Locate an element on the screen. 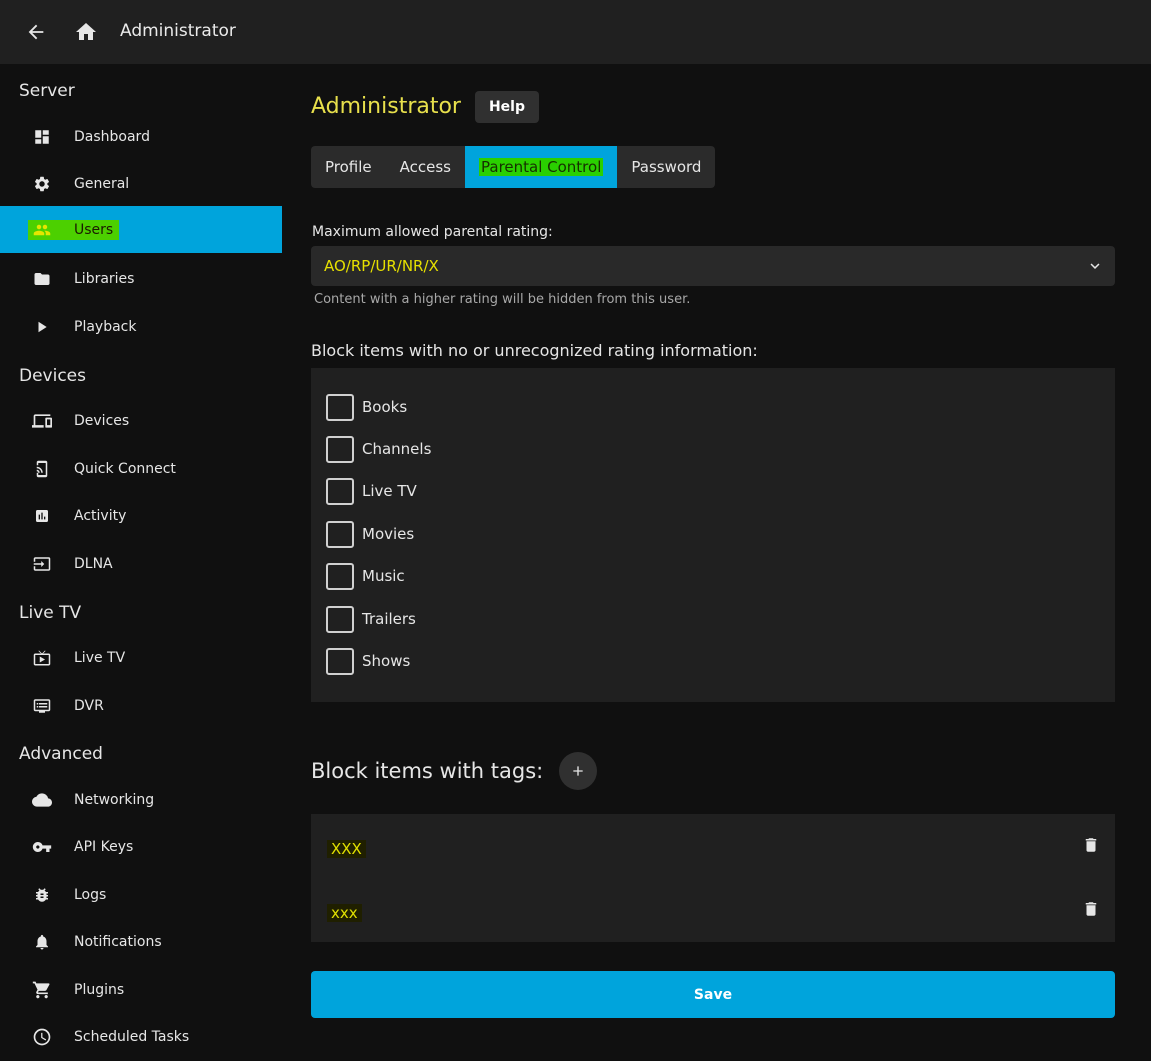 The width and height of the screenshot is (1151, 1061). sidebar-item-dashboard: Dashboard is located at coordinates (141, 136).